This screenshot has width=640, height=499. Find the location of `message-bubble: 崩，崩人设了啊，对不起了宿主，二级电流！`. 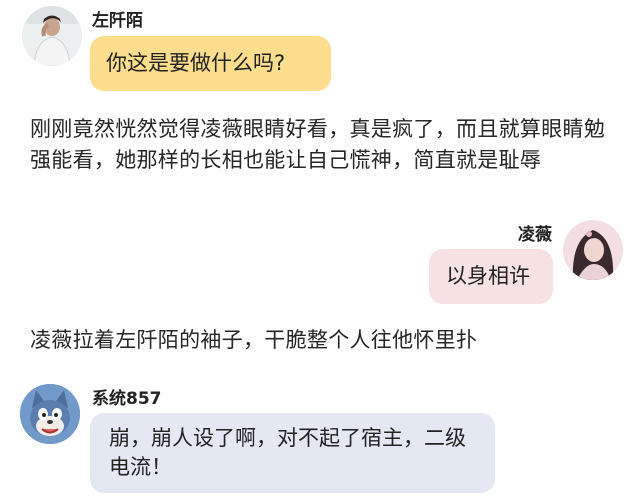

message-bubble: 崩，崩人设了啊，对不起了宿主，二级电流！ is located at coordinates (292, 453).